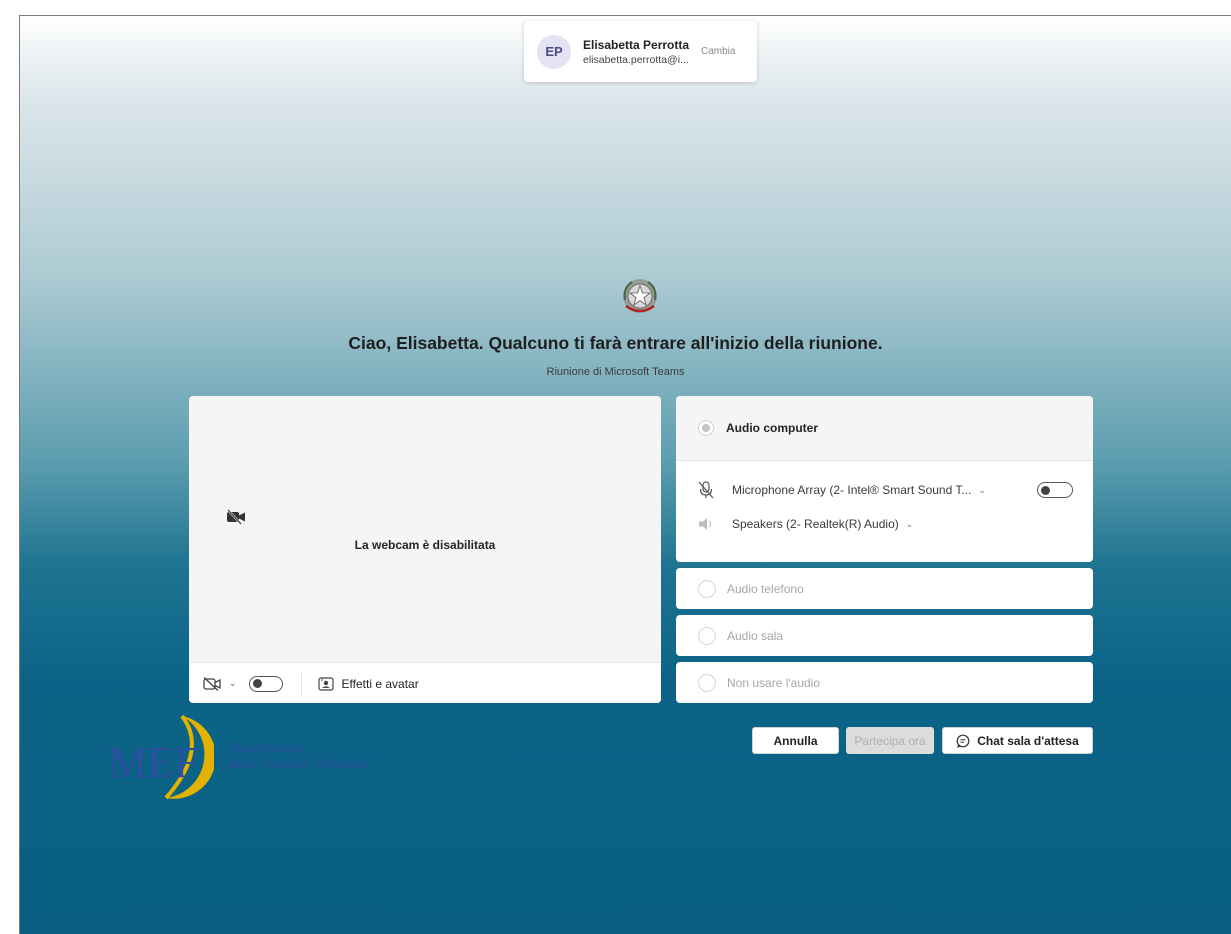 The width and height of the screenshot is (1231, 934). I want to click on department-name: Dipartimento della Giustizia Tributaria, so click(298, 757).